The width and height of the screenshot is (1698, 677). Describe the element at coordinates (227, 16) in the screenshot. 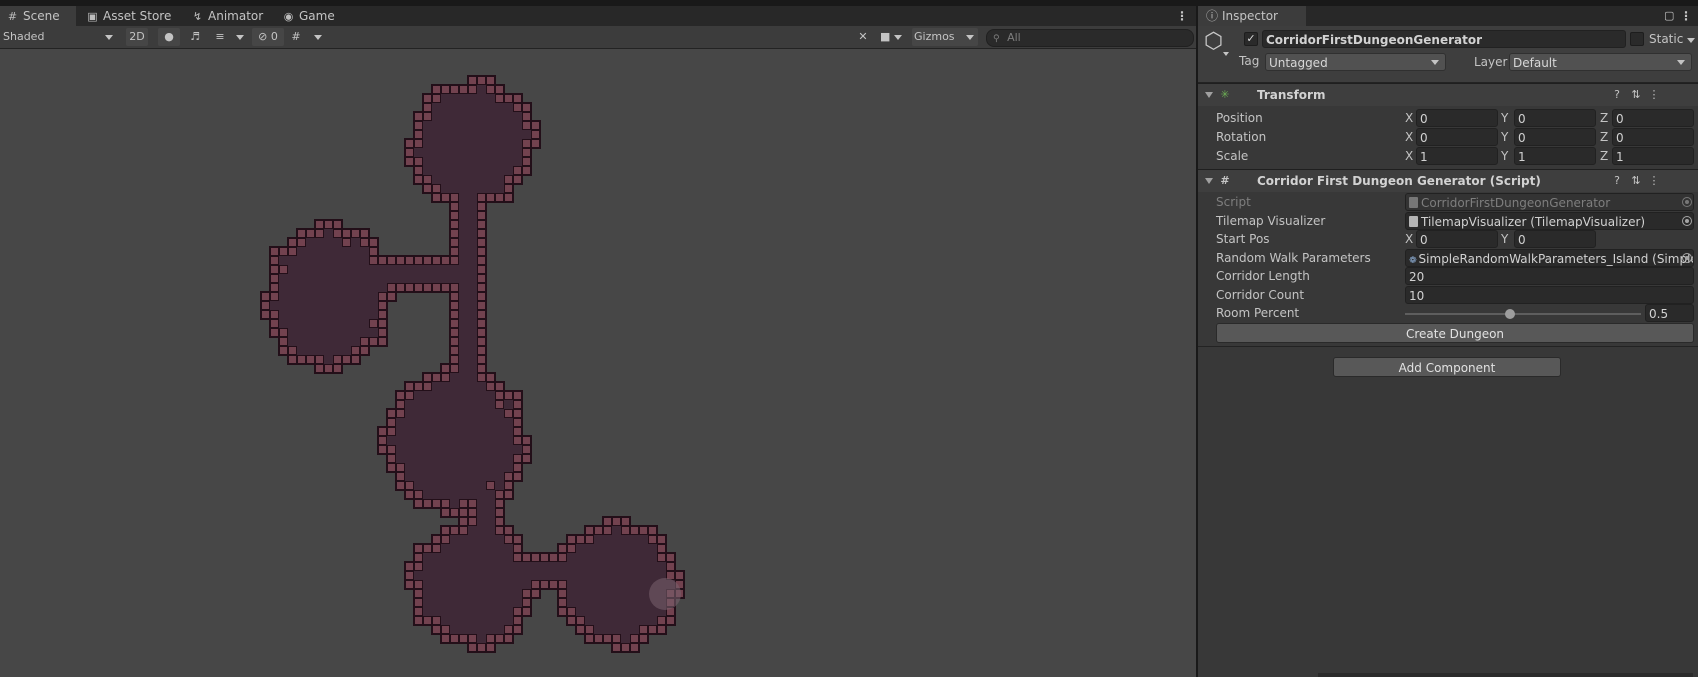

I see `tab-animator: ↯ Animator` at that location.